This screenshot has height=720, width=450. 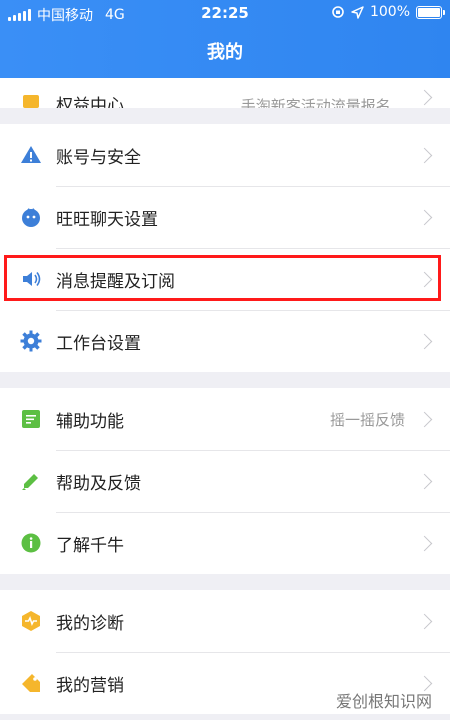 What do you see at coordinates (225, 341) in the screenshot?
I see `settings-row-workbench: 工作台设置` at bounding box center [225, 341].